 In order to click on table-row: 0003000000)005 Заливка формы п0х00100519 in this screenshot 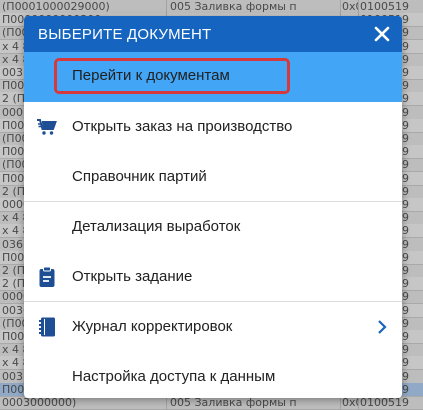, I will do `click(211, 403)`.